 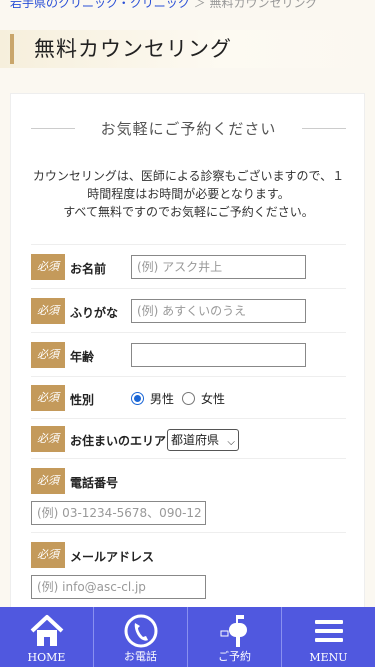 I want to click on page-title-band: 無料カウンセリング, so click(x=187, y=49).